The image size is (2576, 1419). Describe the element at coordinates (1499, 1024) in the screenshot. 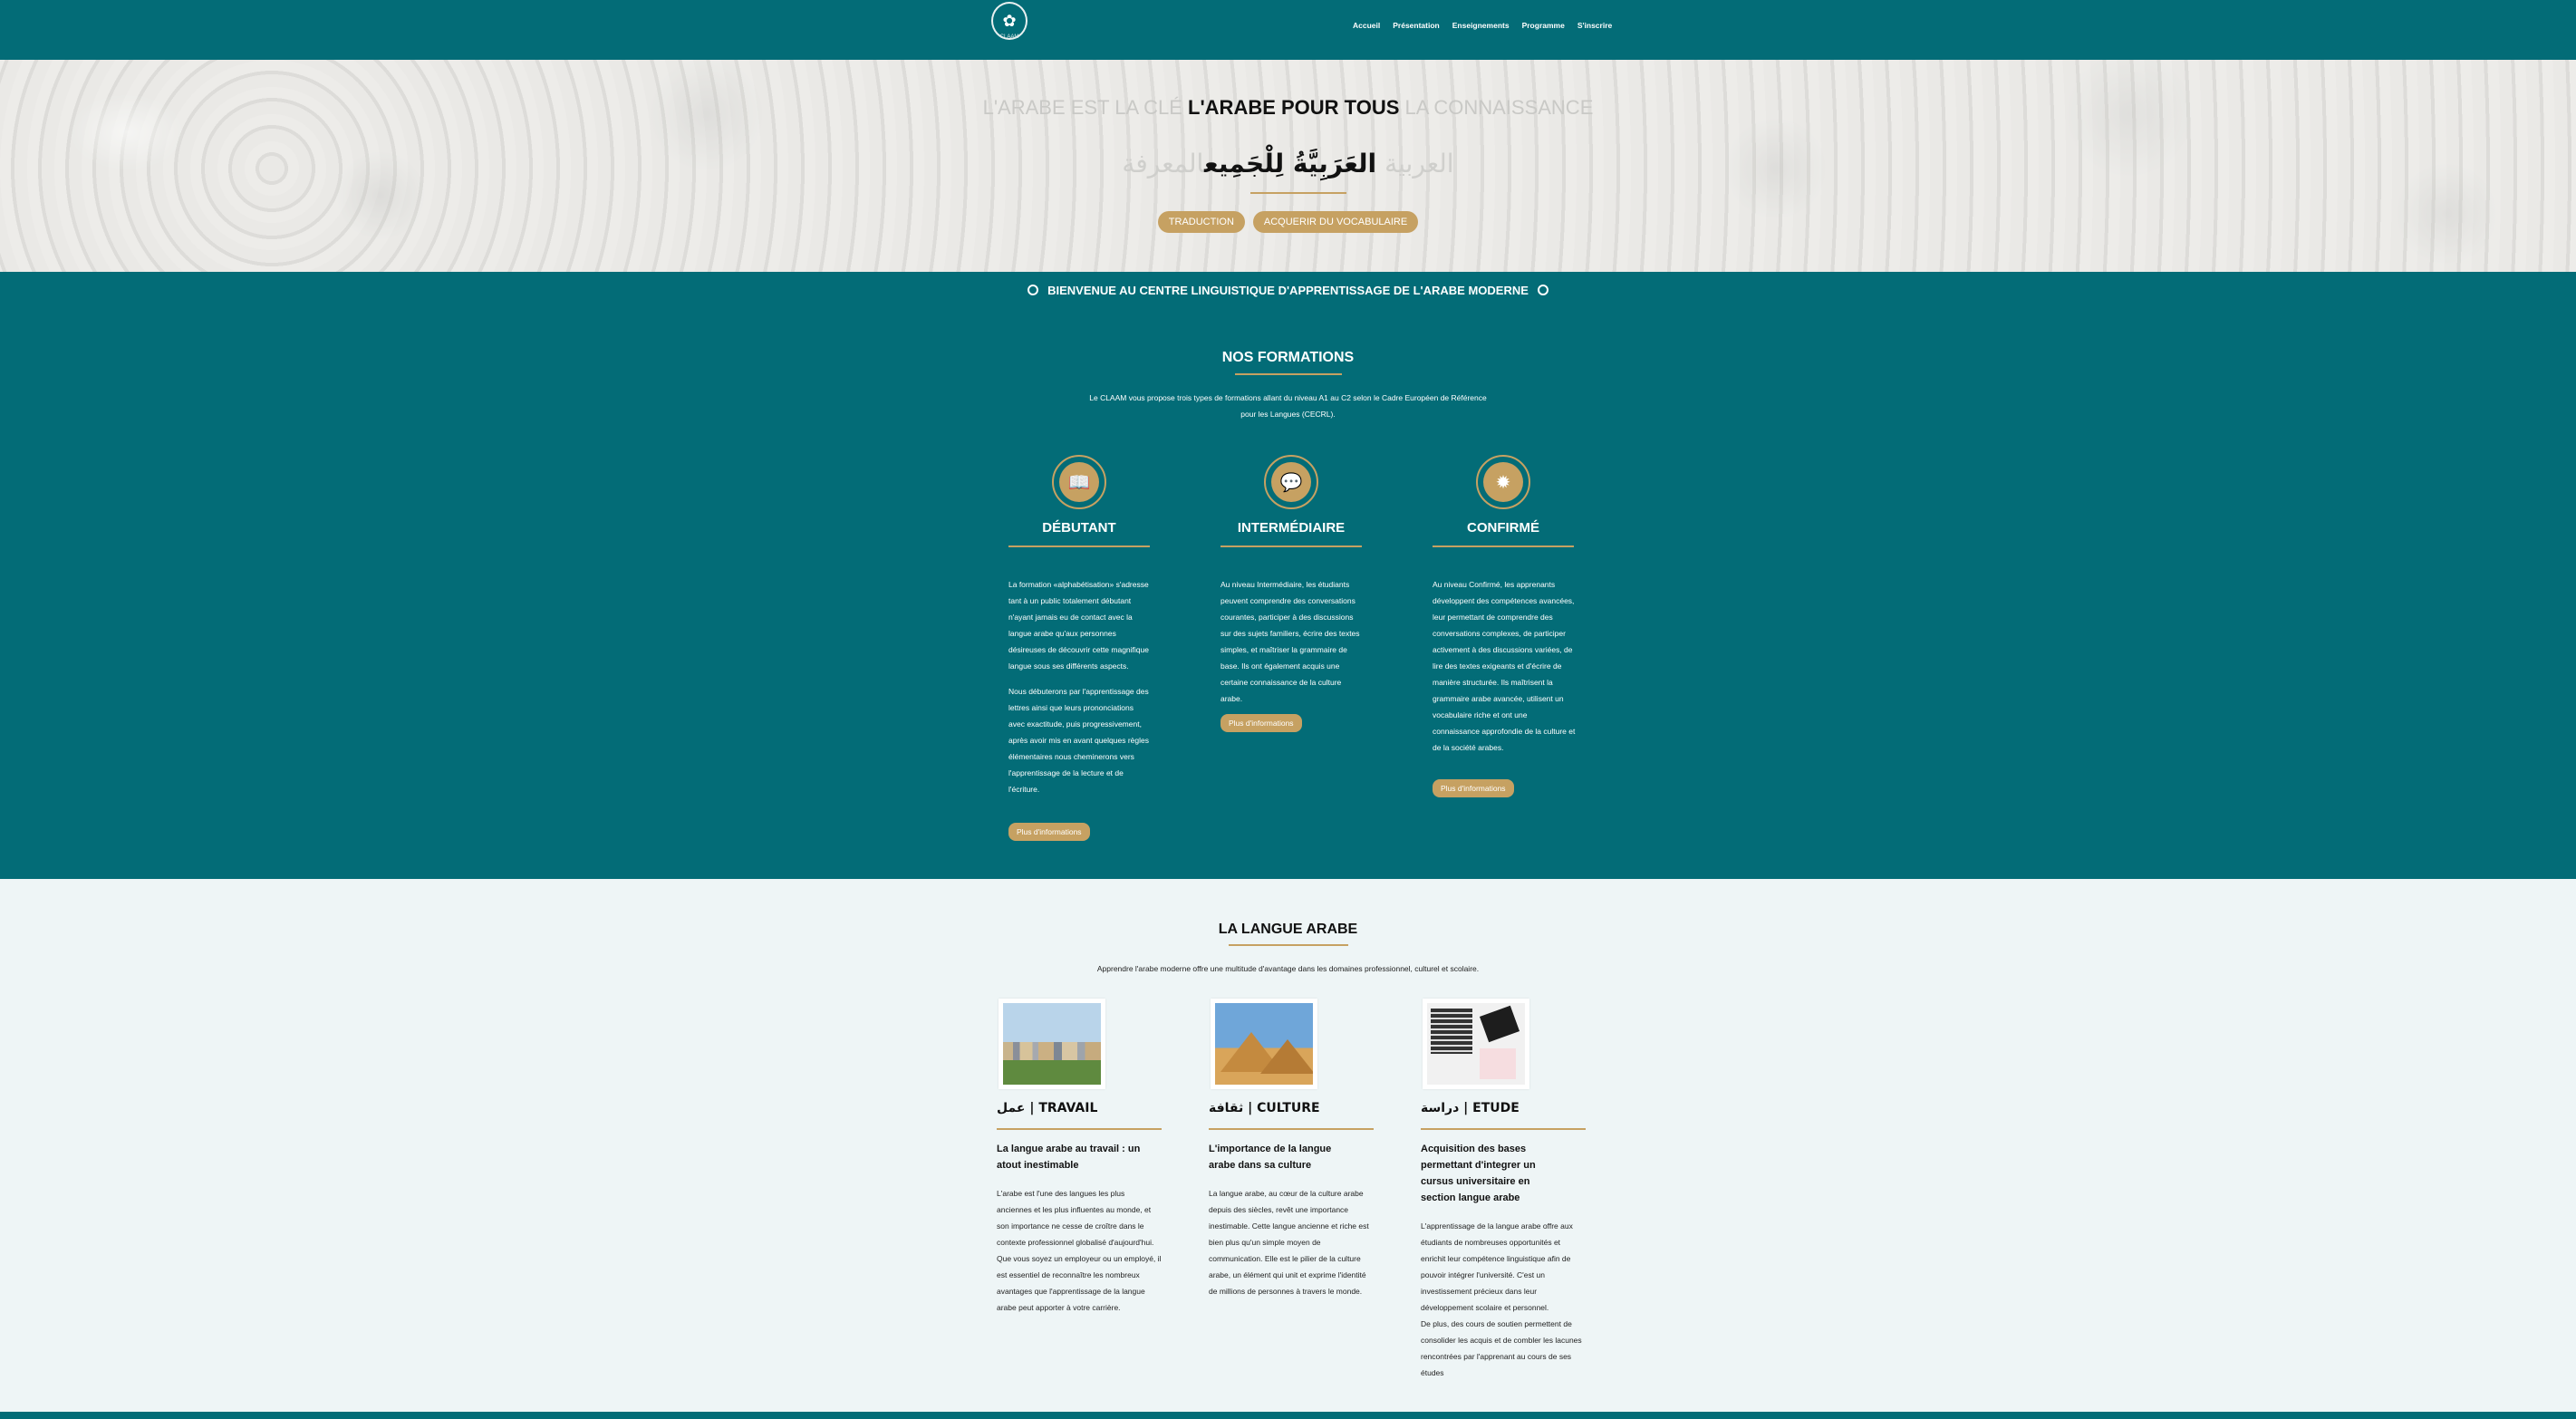

I see `phone-shape` at that location.